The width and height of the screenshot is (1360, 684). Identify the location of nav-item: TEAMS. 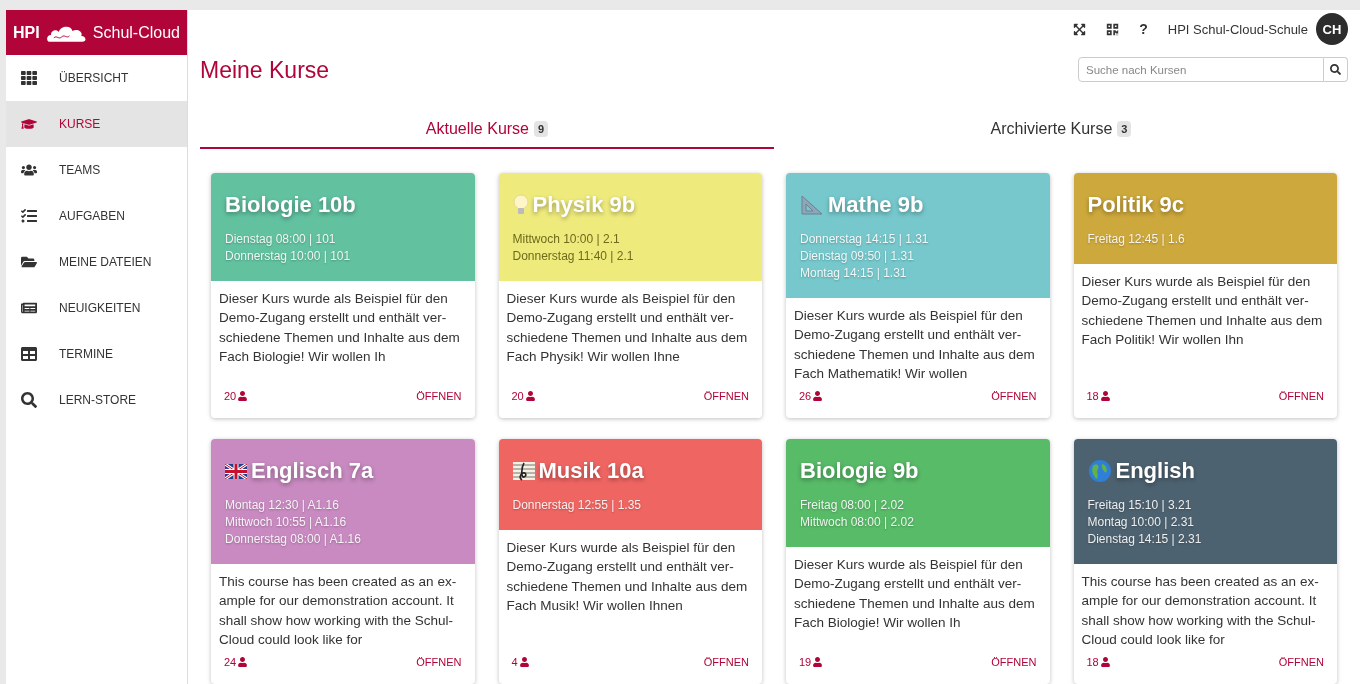
(96, 170).